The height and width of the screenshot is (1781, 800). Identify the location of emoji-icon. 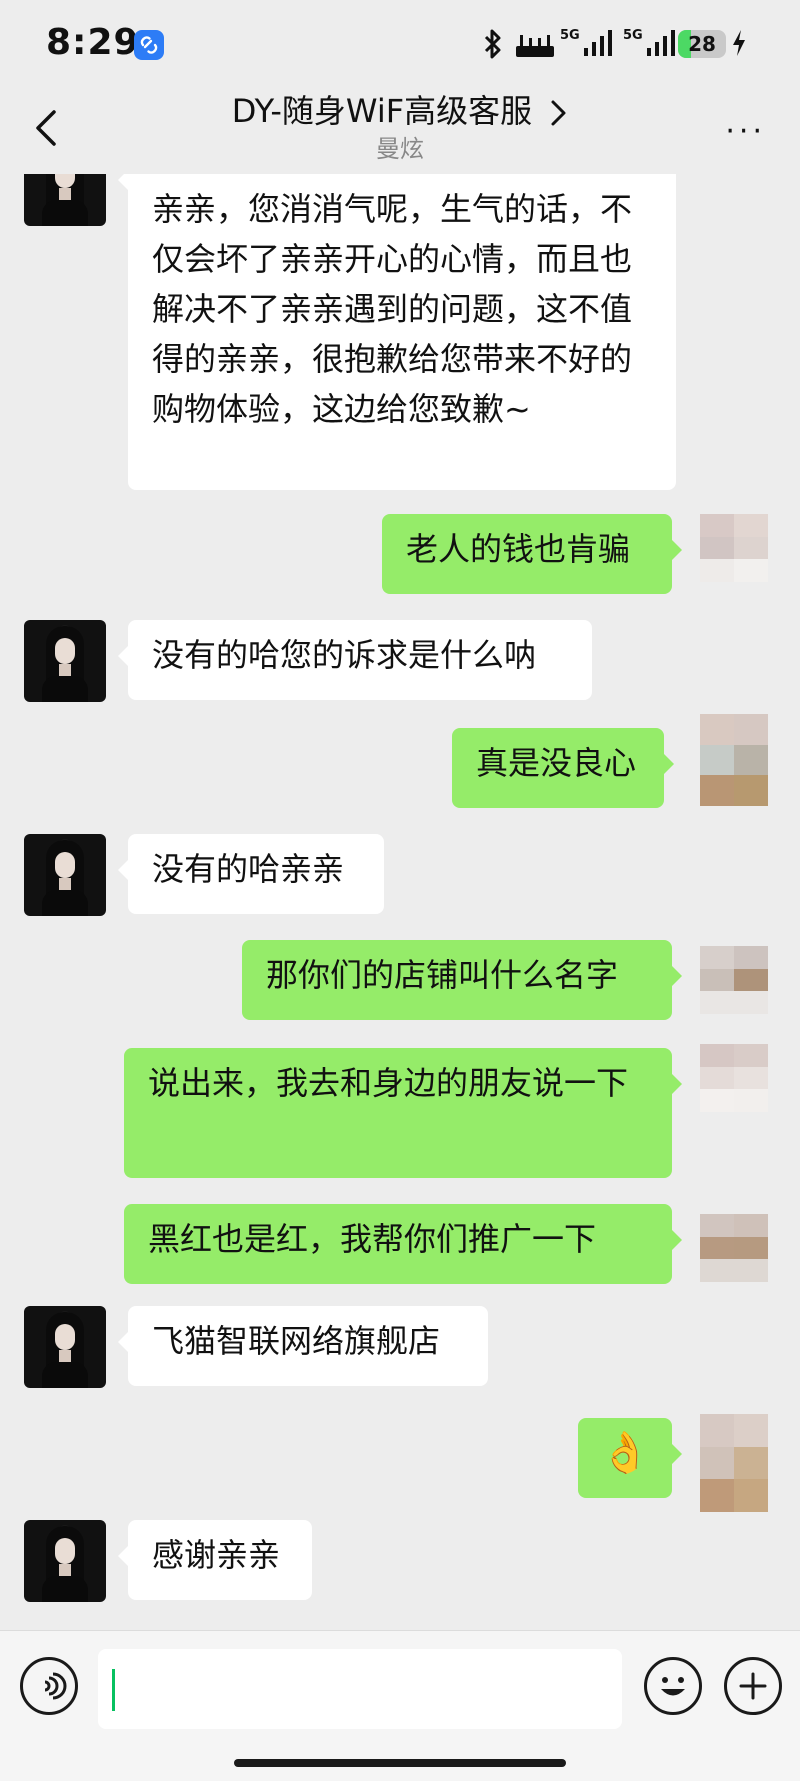
(673, 1686).